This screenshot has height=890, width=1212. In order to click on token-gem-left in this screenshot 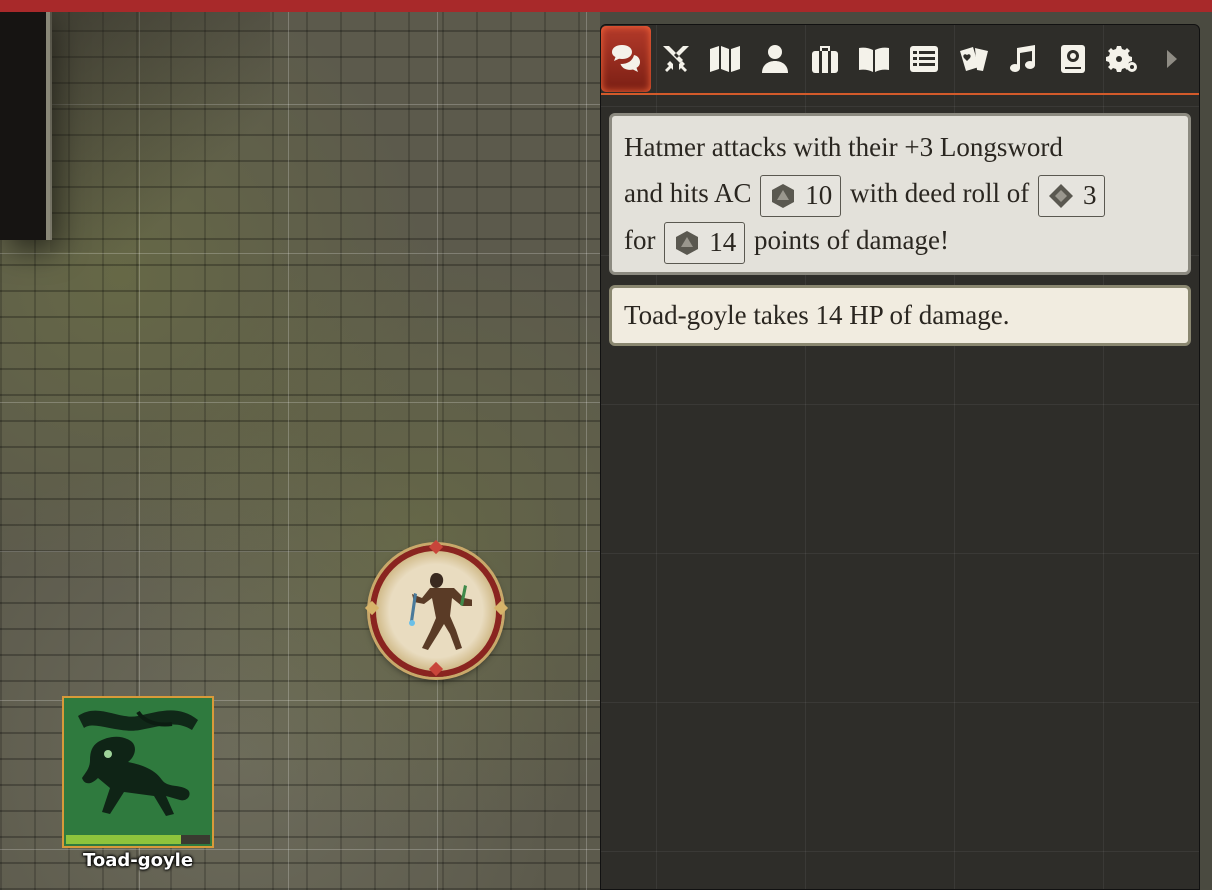, I will do `click(372, 608)`.